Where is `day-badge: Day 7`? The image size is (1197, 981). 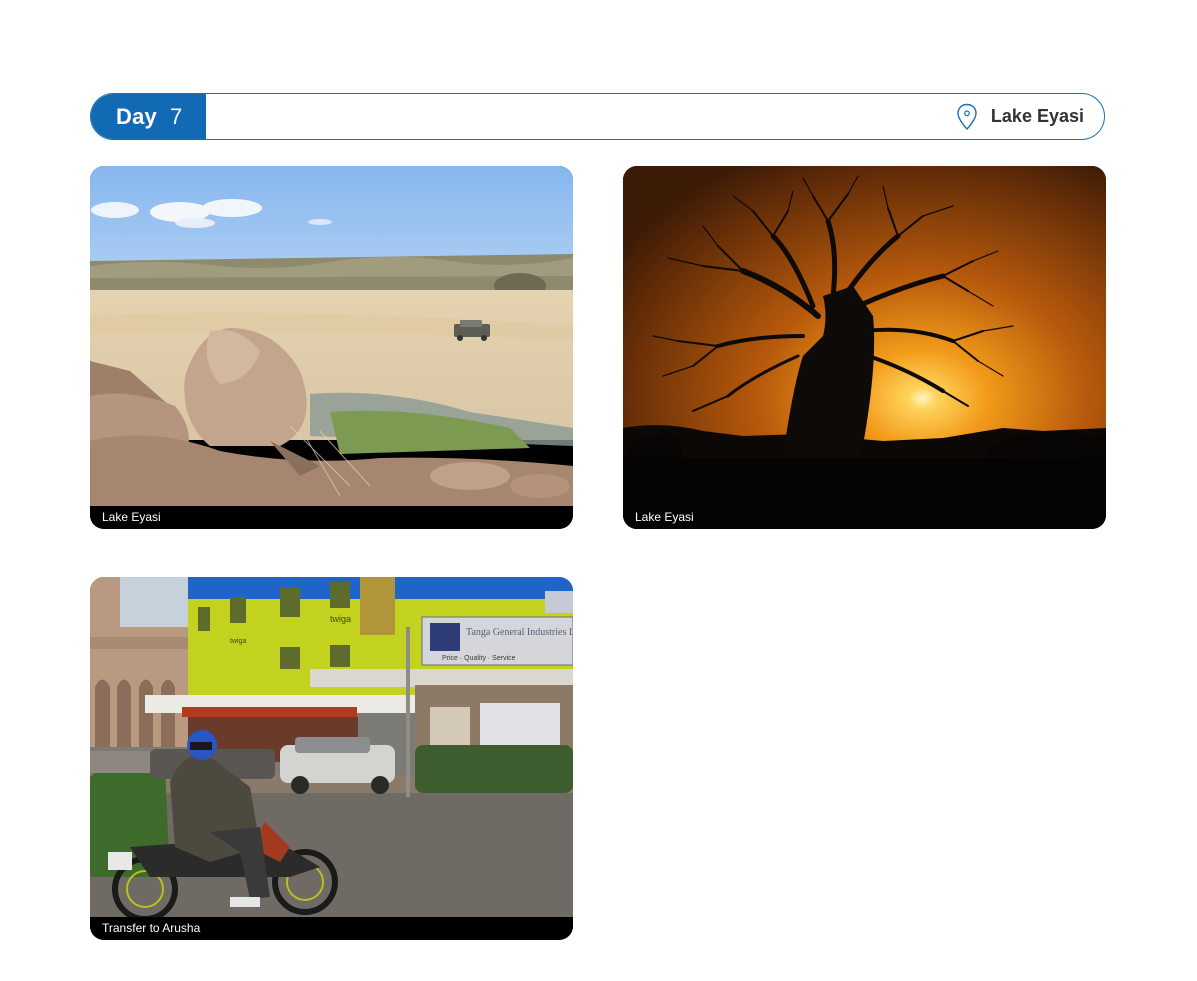 day-badge: Day 7 is located at coordinates (148, 116).